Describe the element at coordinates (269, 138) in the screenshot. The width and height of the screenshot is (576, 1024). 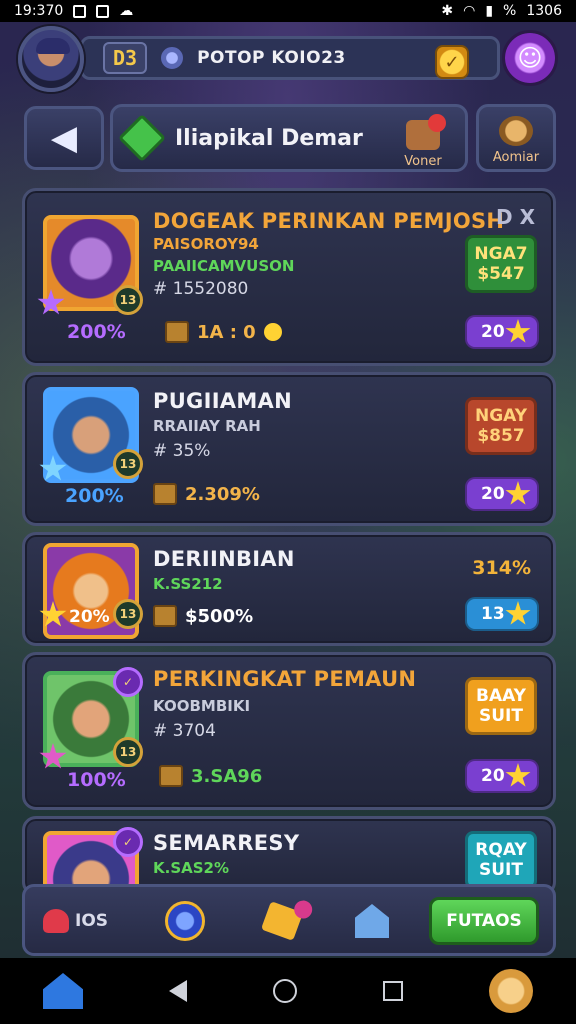
I see `page-title: Iliapikal Demar` at that location.